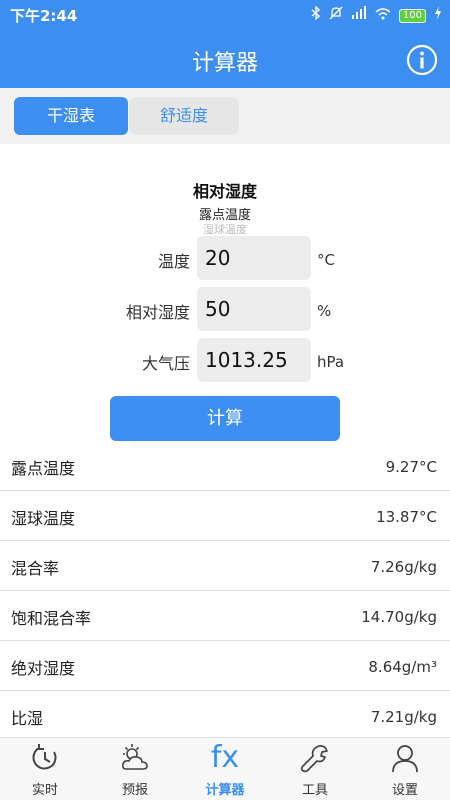  What do you see at coordinates (43, 468) in the screenshot?
I see `result-label: 露点温度` at bounding box center [43, 468].